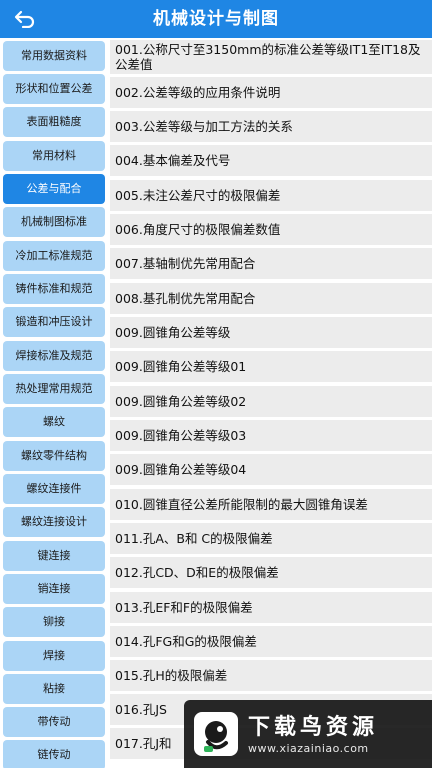 The width and height of the screenshot is (432, 768). I want to click on list-item: 012.孔CD、D和E的极限偏差, so click(271, 572).